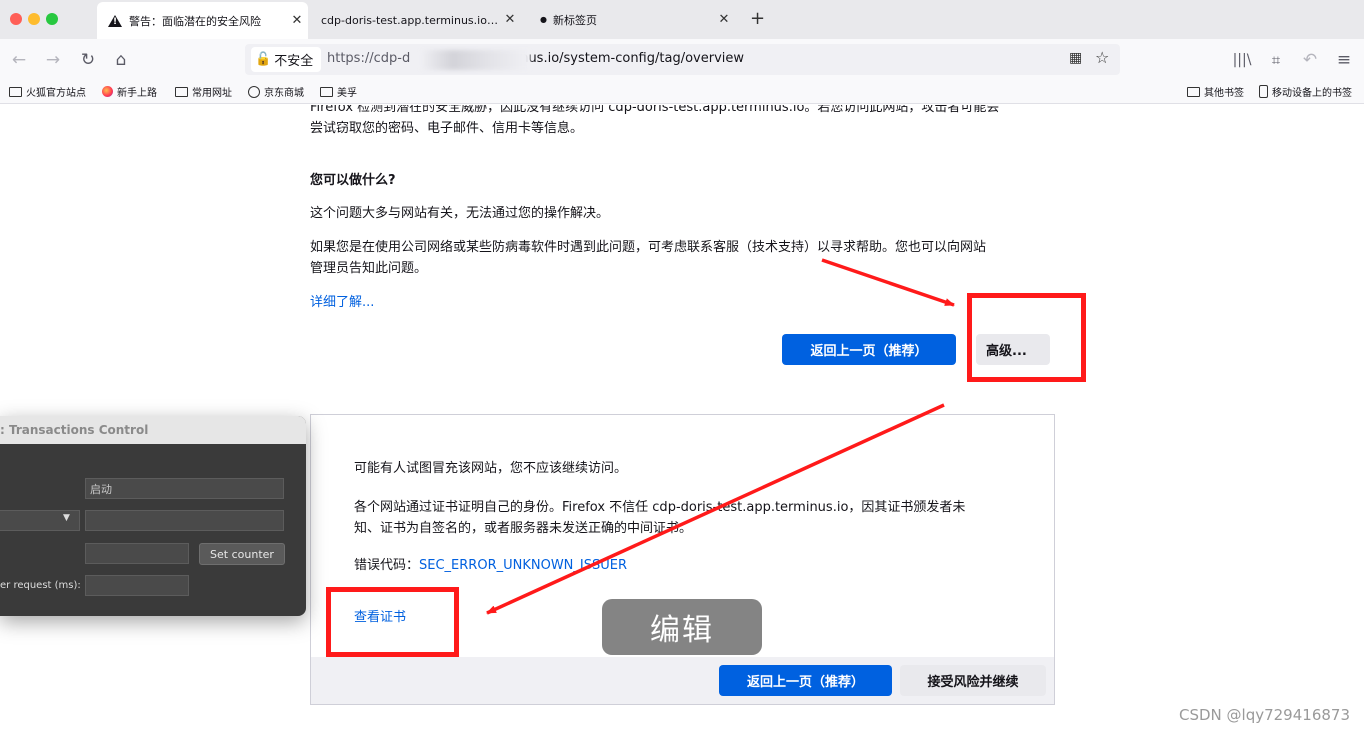 The image size is (1364, 736). Describe the element at coordinates (715, 509) in the screenshot. I see `annotation-arrow-to-view-certificate` at that location.